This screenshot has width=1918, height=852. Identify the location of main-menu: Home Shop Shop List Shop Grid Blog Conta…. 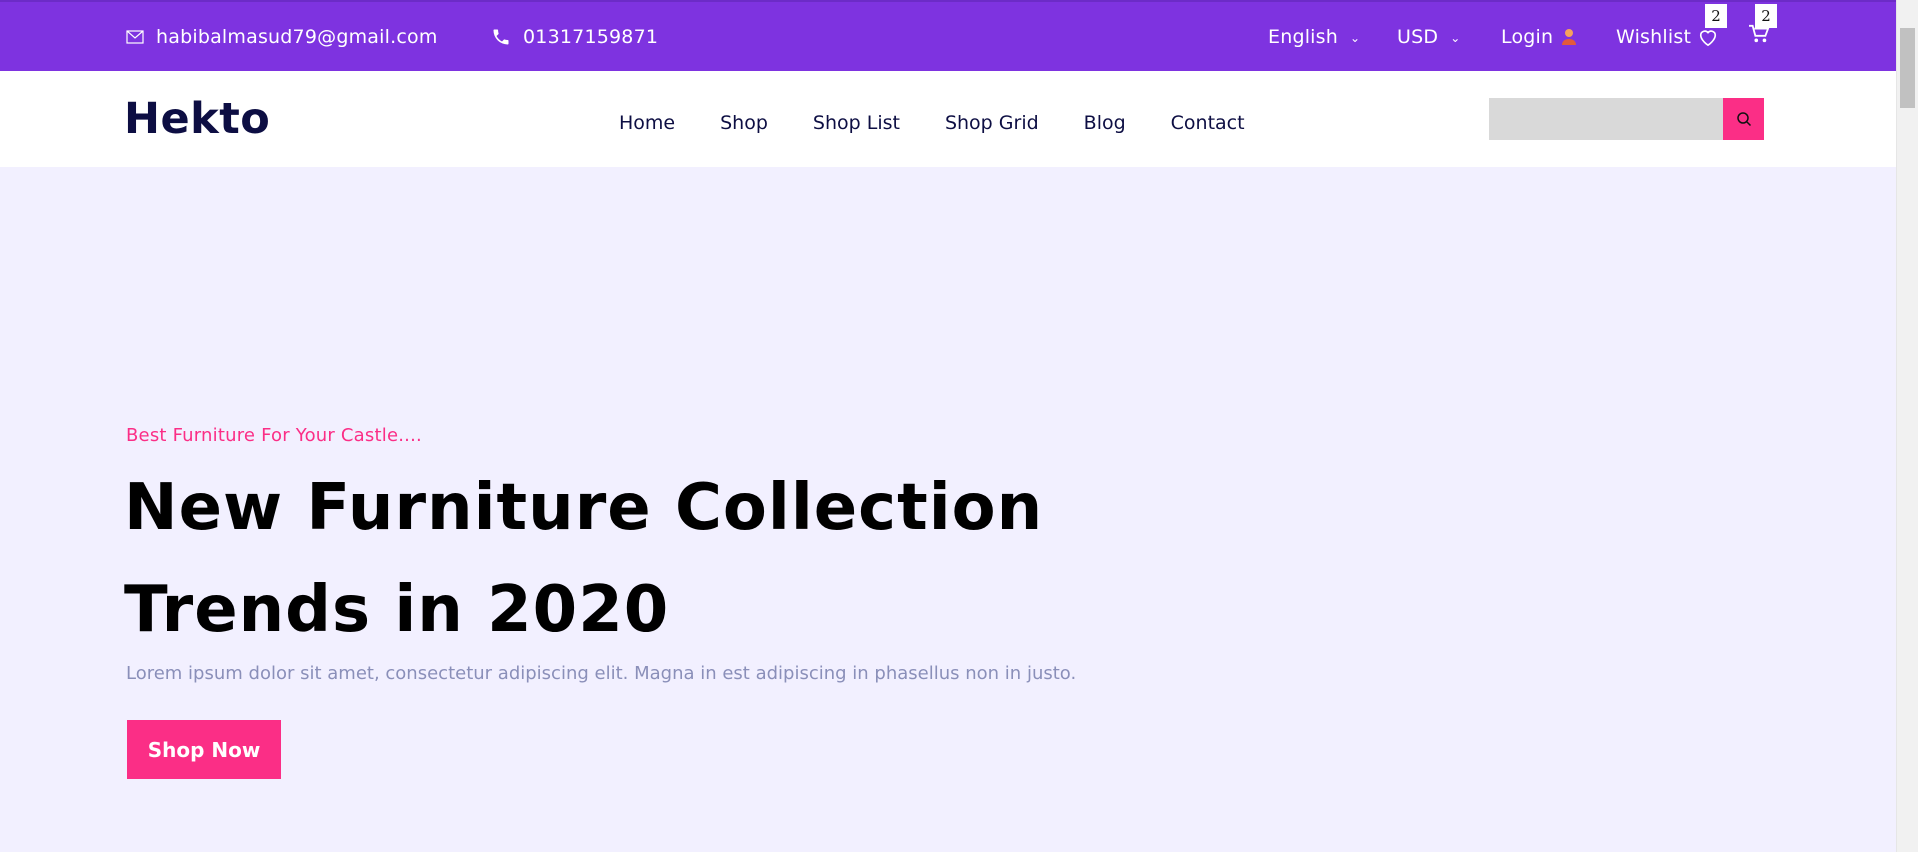
(954, 119).